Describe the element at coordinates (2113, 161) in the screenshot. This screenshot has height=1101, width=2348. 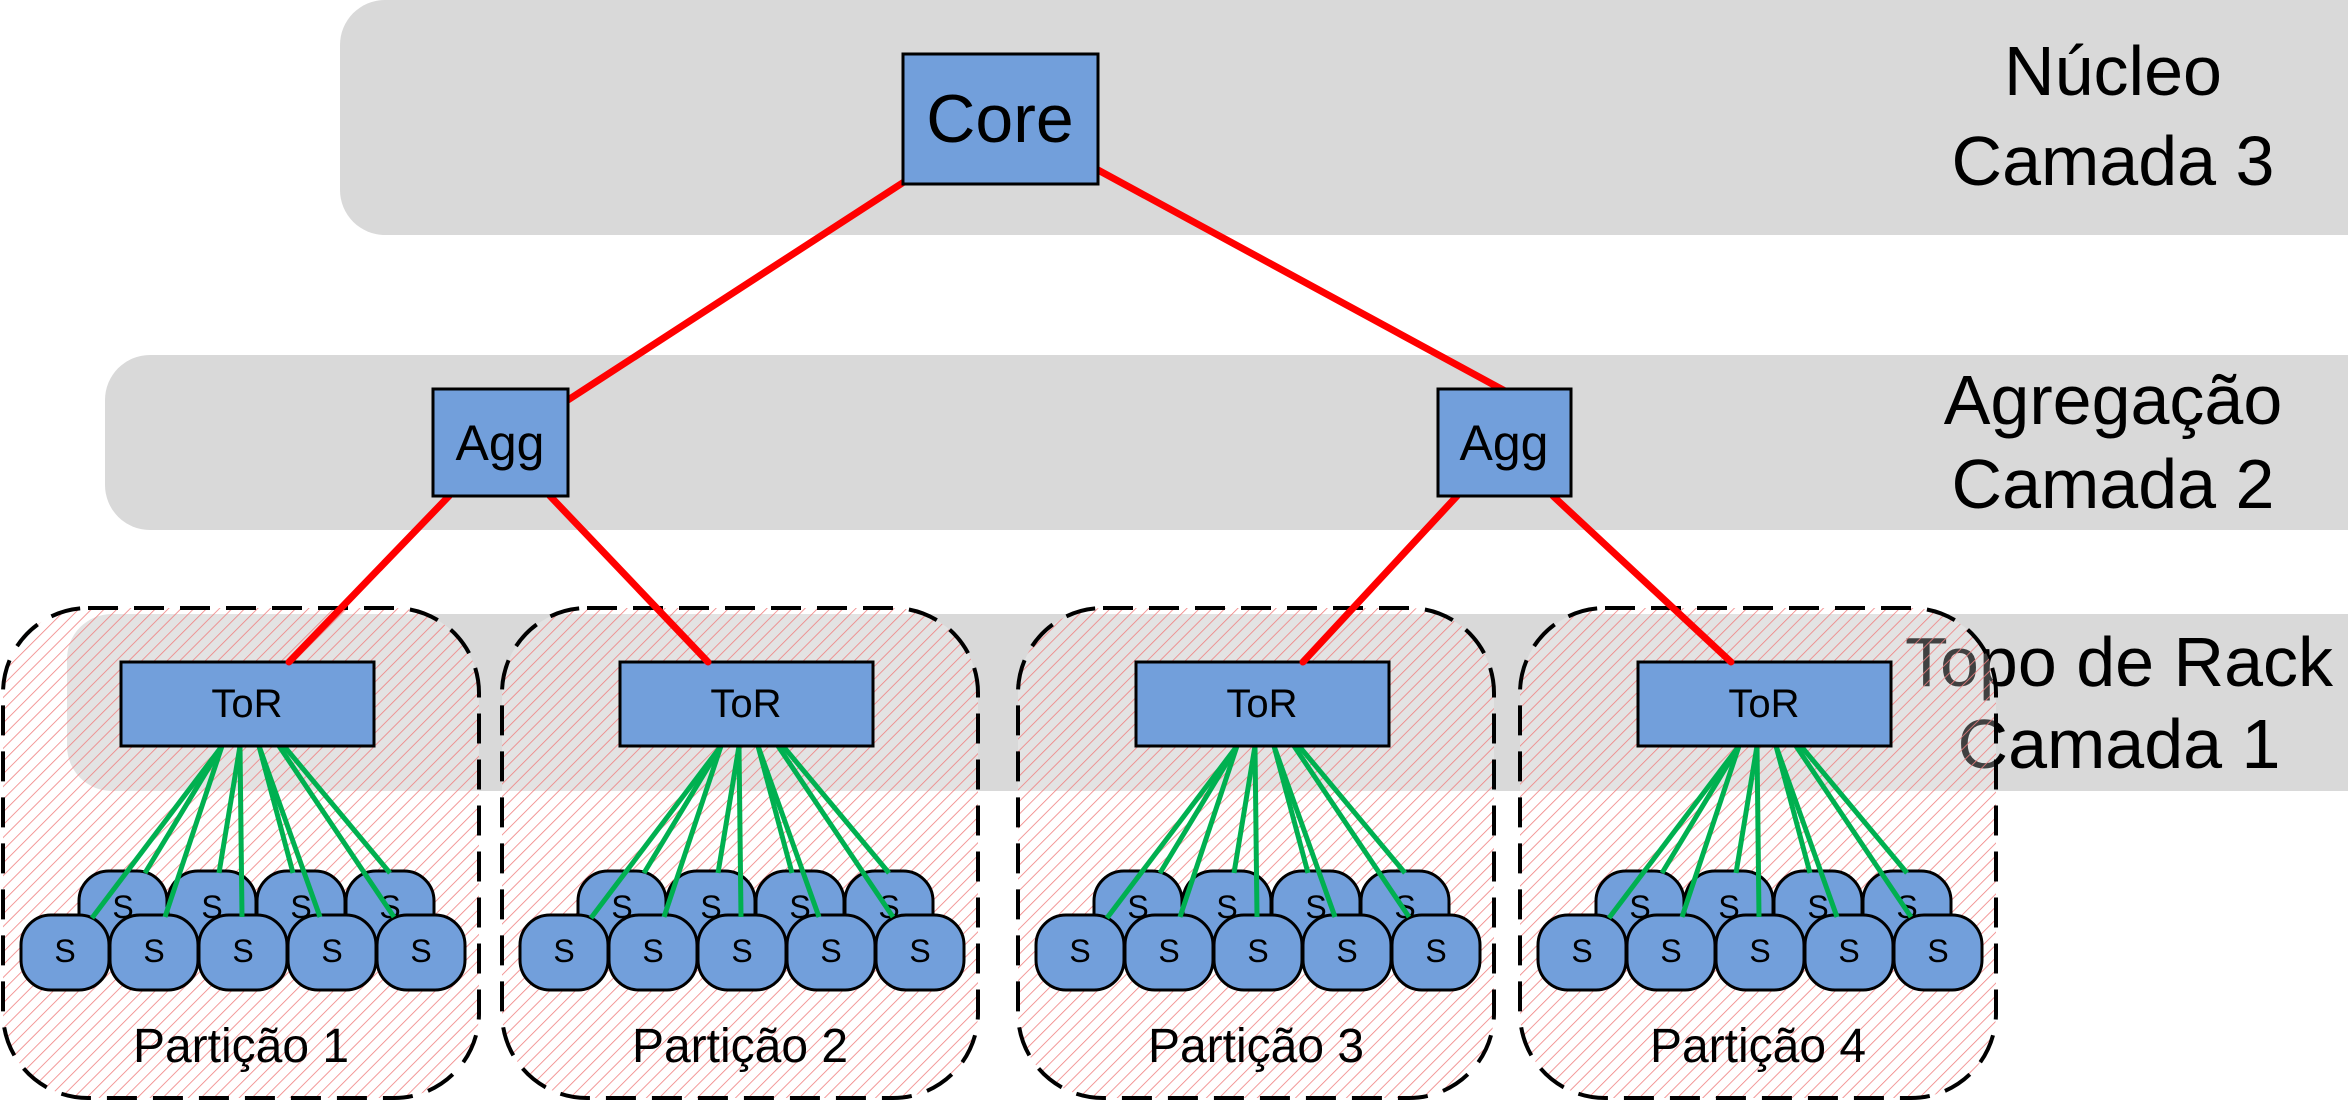
I see `layer-number: Camada 3` at that location.